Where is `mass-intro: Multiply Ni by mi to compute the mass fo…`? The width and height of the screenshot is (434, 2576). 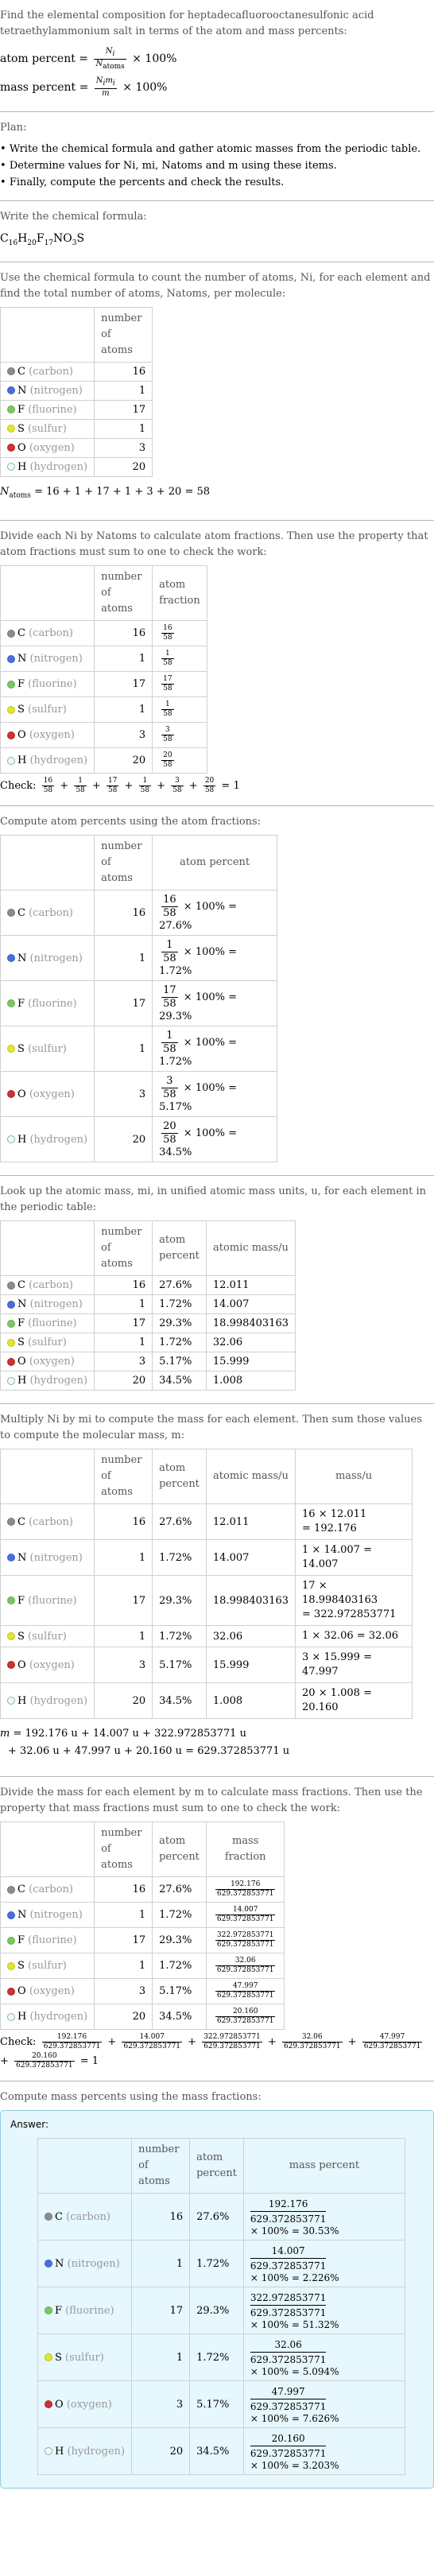
mass-intro: Multiply Ni by mi to compute the mass fo… is located at coordinates (211, 1428).